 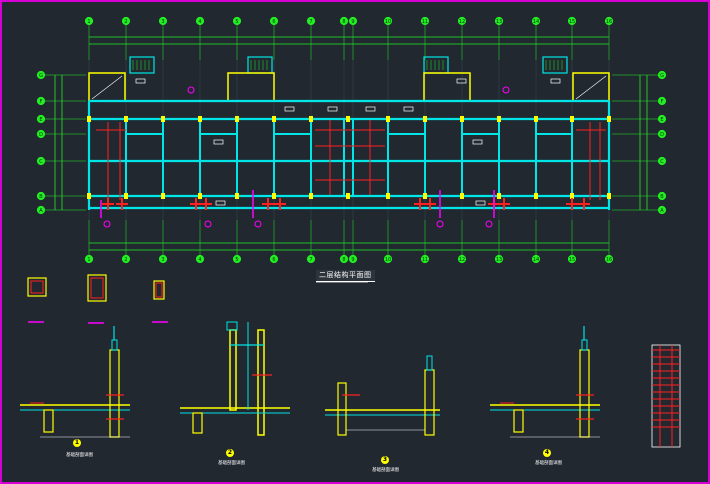 What do you see at coordinates (662, 135) in the screenshot?
I see `axis-bubble-right-3-label: D` at bounding box center [662, 135].